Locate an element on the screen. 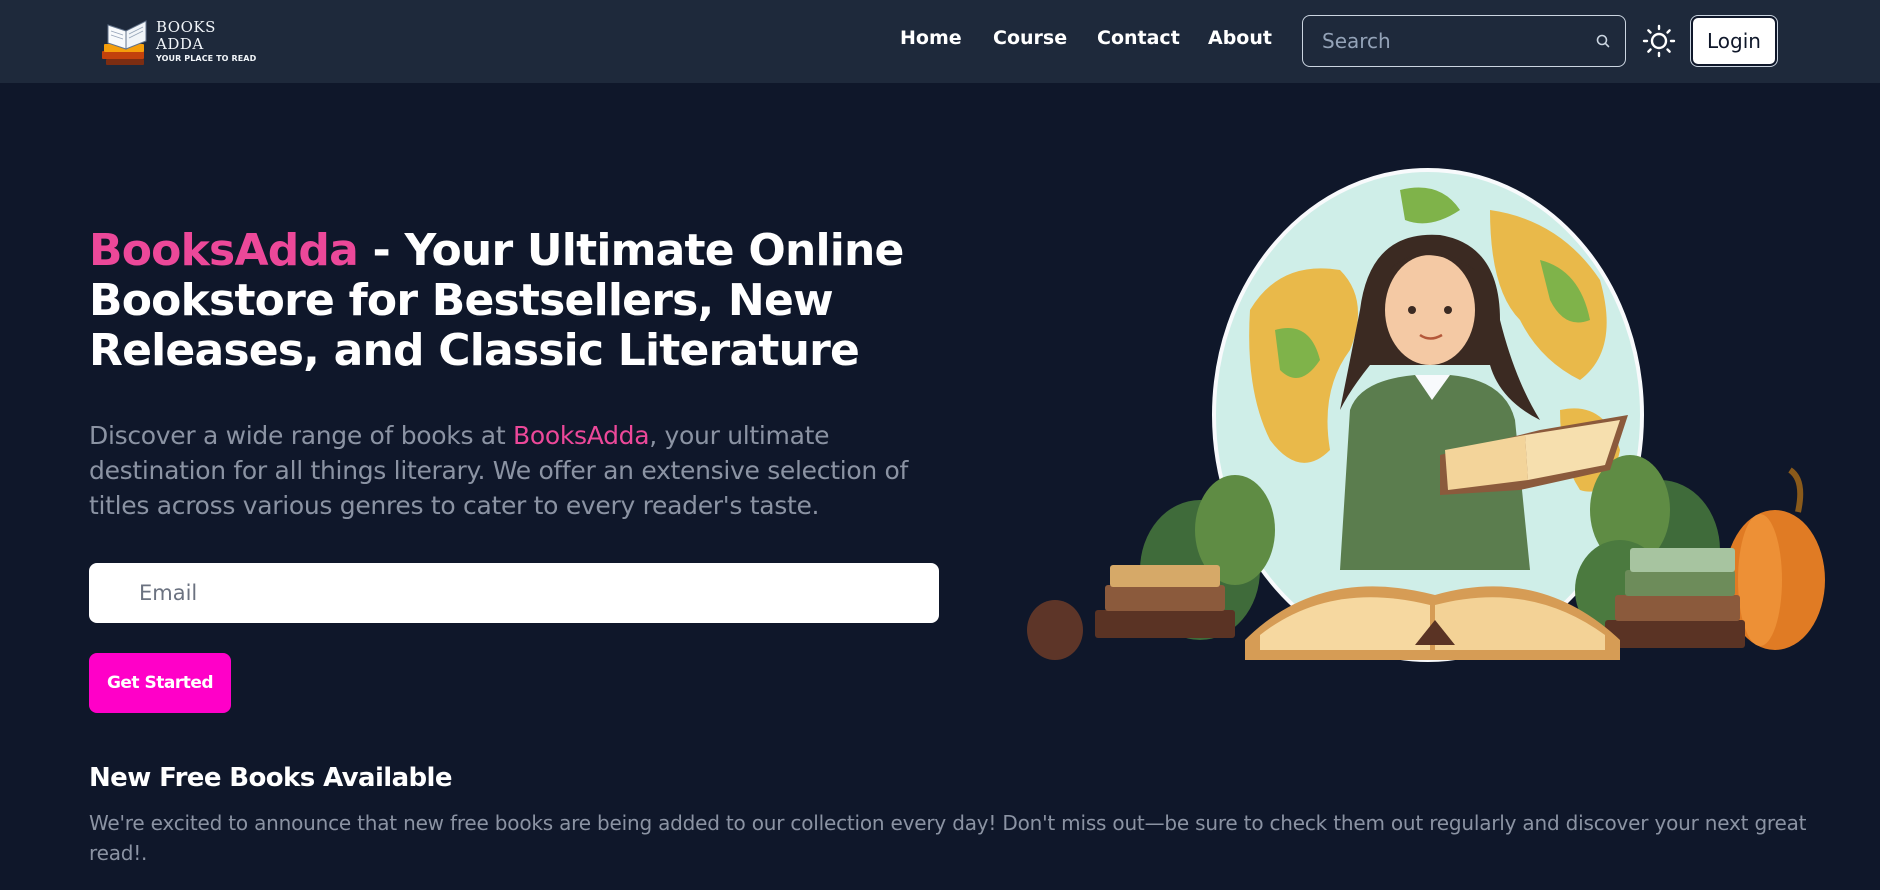  logo-line-2: ADDA is located at coordinates (180, 43).